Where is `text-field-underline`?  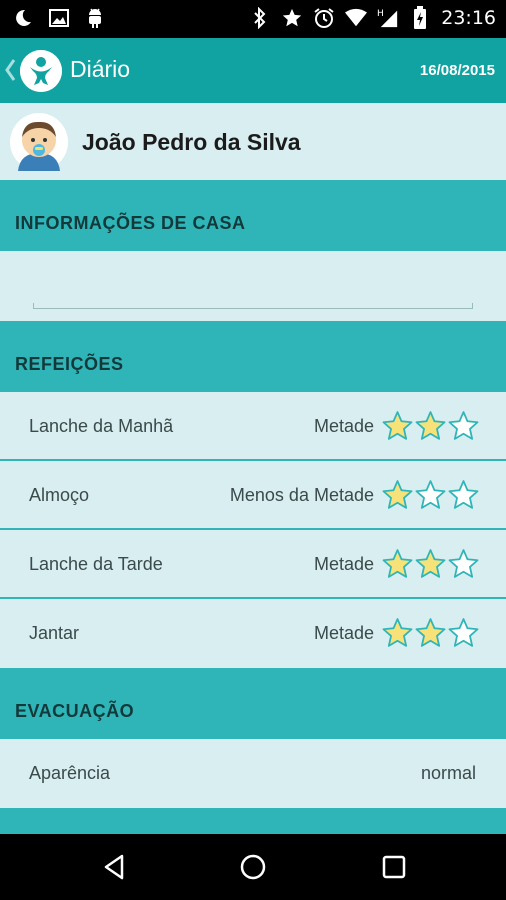
text-field-underline is located at coordinates (253, 306).